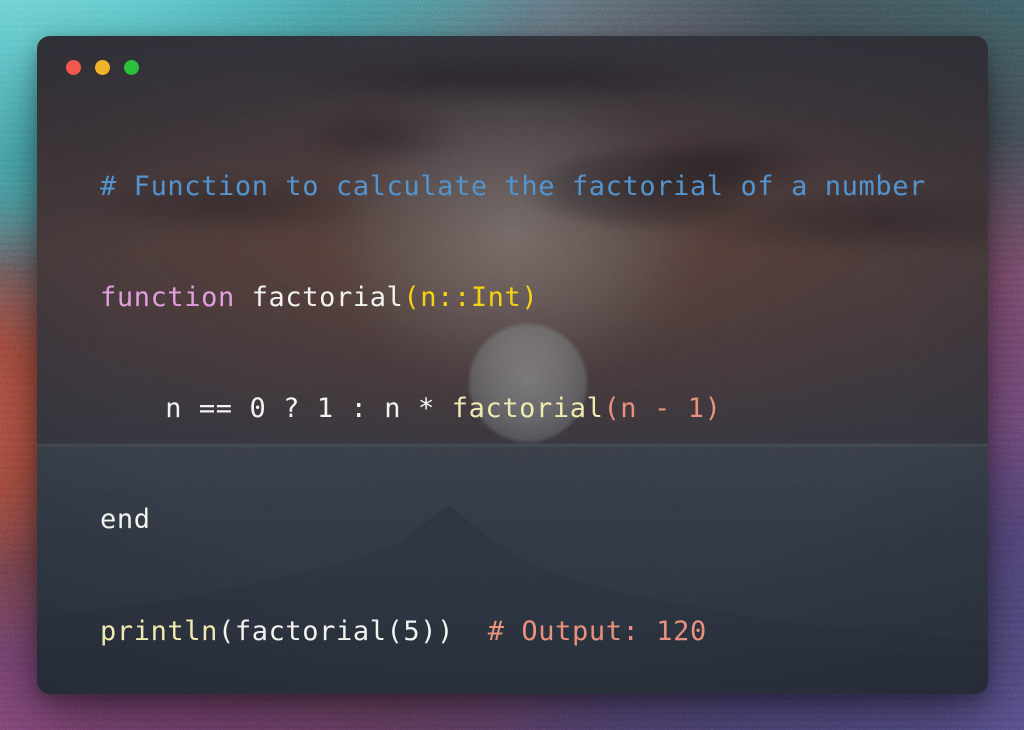  I want to click on code-token-function_call: println, so click(159, 631).